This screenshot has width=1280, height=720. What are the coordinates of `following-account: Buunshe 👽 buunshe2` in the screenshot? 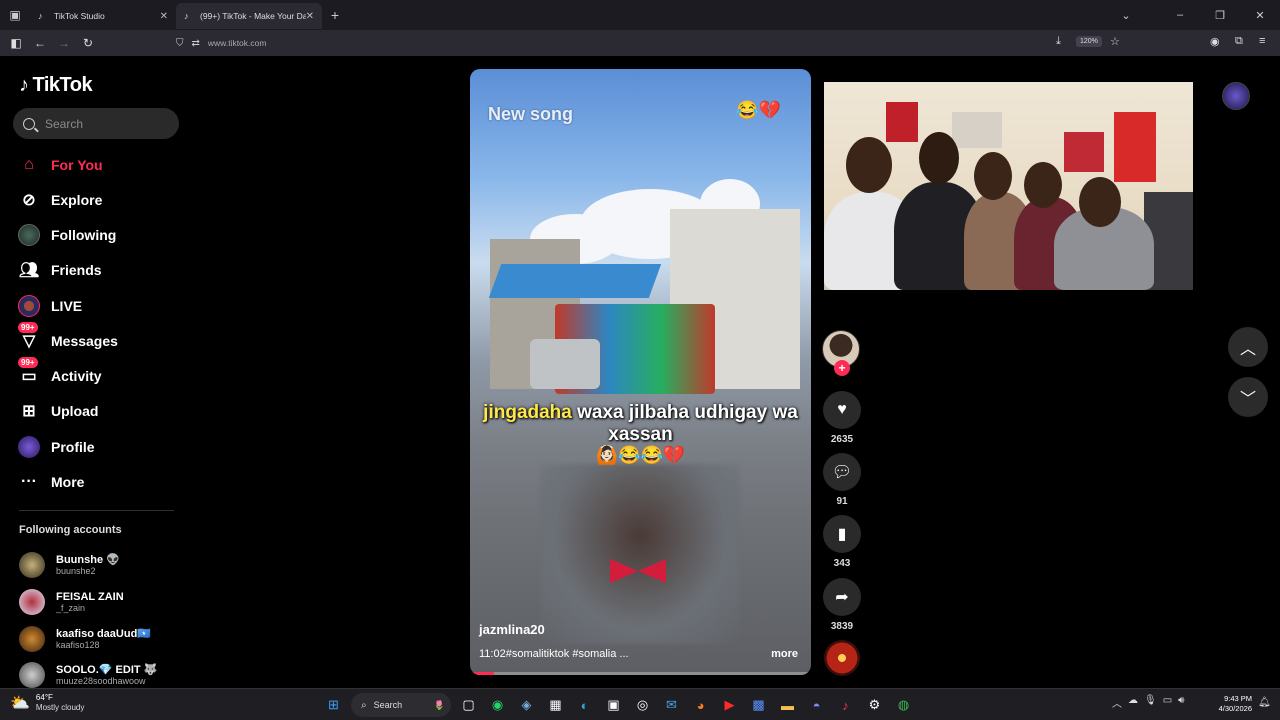 It's located at (69, 565).